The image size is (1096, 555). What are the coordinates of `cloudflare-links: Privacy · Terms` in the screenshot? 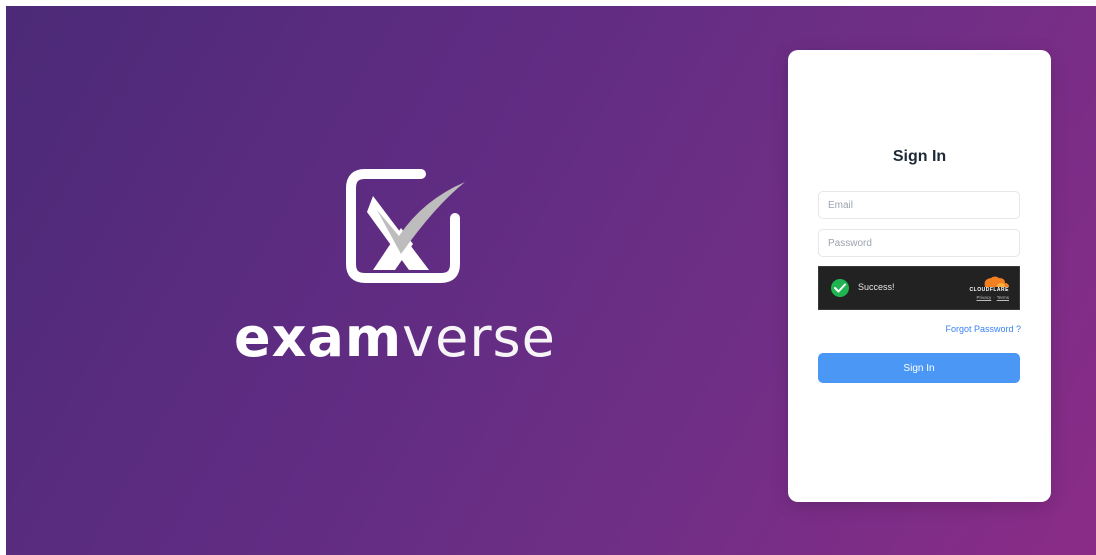 It's located at (992, 297).